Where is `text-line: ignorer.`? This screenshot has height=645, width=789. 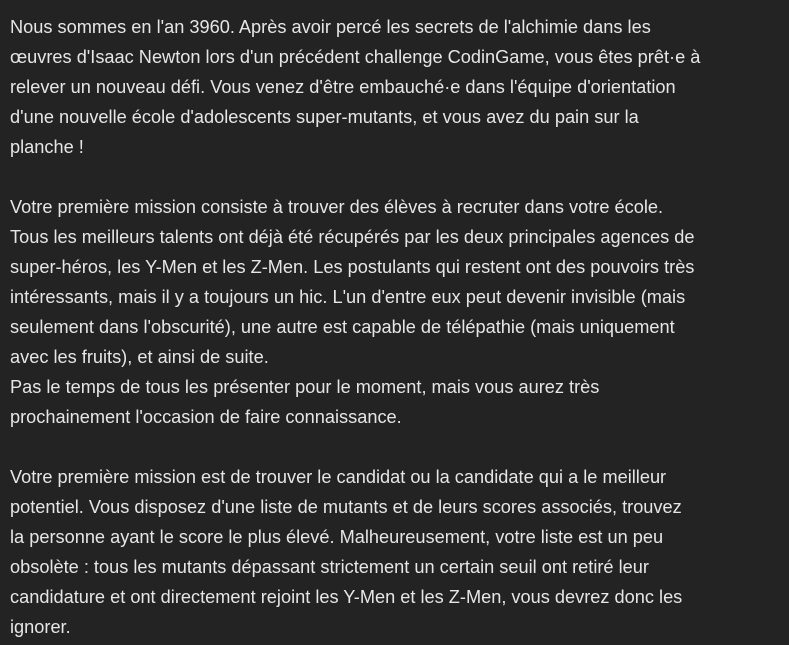
text-line: ignorer. is located at coordinates (40, 627).